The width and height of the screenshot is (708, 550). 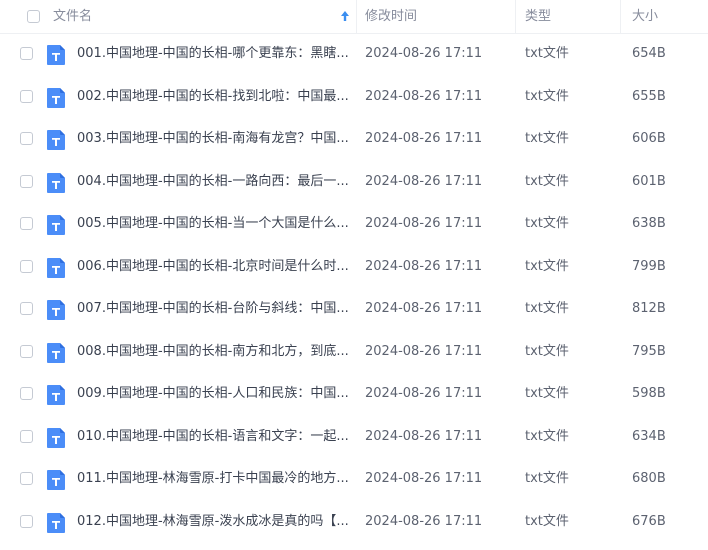 I want to click on file-size: 654B, so click(x=649, y=53).